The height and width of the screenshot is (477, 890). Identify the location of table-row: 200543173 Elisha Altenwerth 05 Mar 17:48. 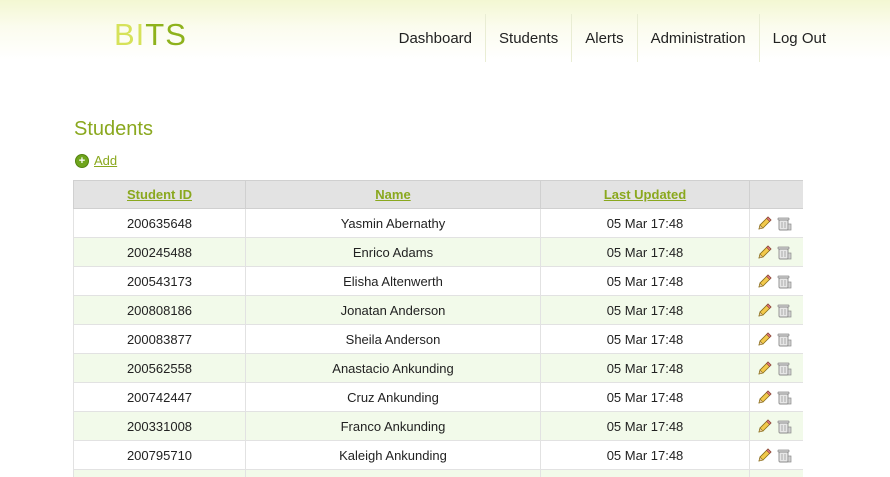
(438, 281).